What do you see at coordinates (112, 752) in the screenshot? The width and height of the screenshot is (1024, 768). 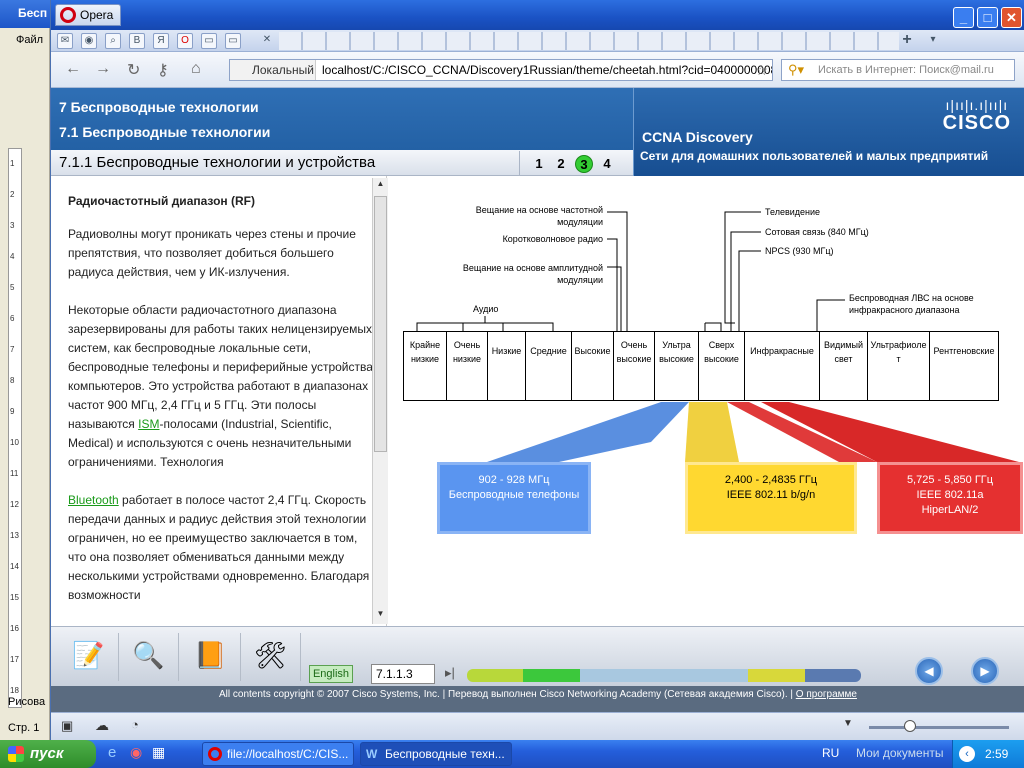 I see `ie-icon: e` at bounding box center [112, 752].